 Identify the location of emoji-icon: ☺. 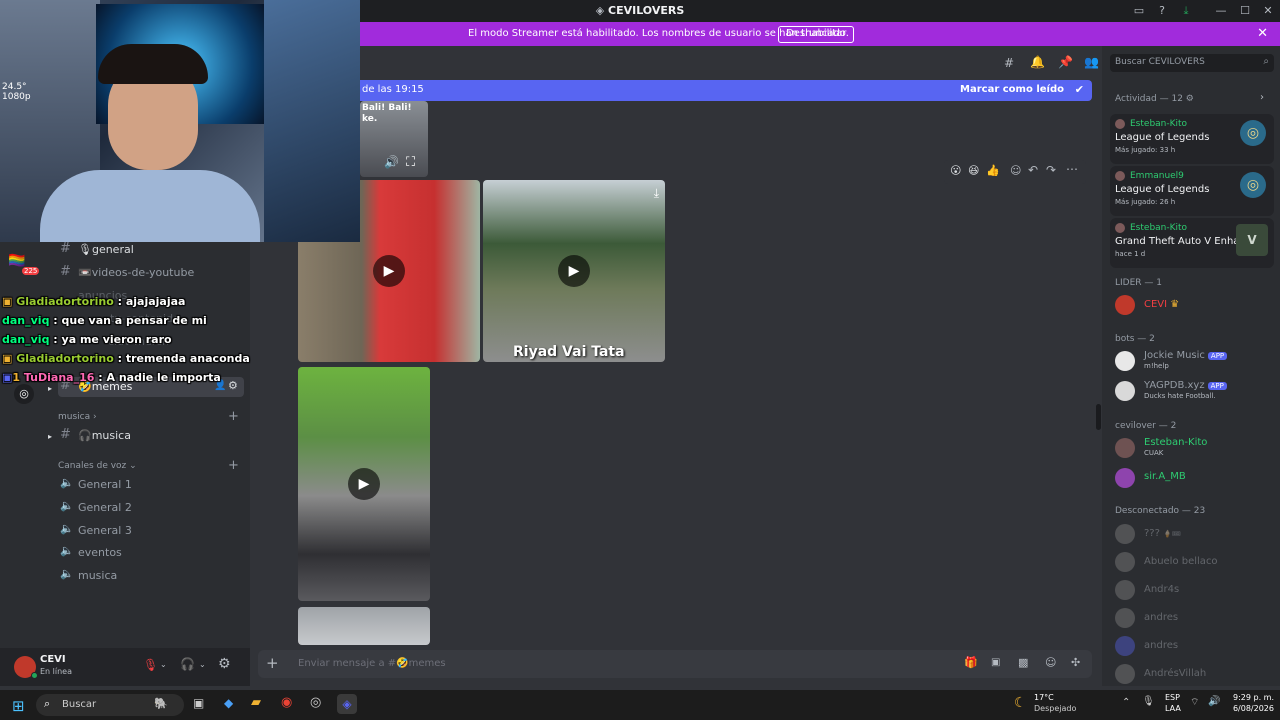
(1050, 662).